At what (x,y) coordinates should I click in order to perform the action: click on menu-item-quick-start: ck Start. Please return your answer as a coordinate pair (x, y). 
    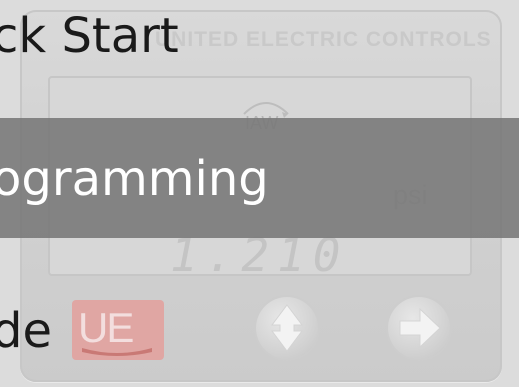
    Looking at the image, I should click on (89, 36).